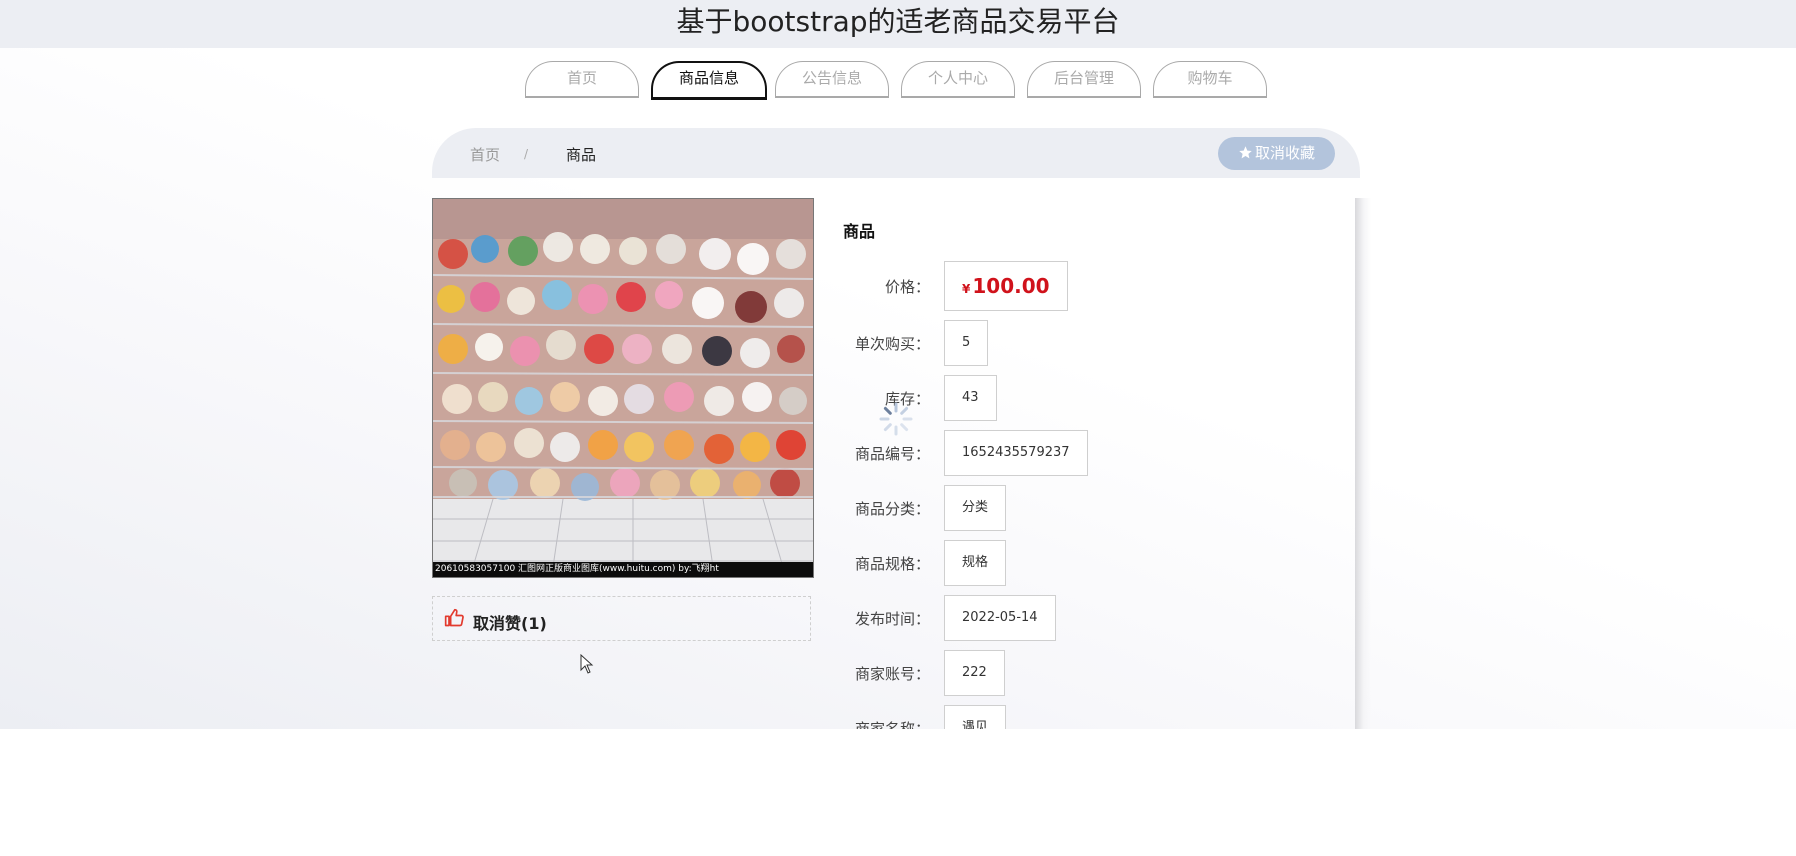 The image size is (1796, 856). I want to click on plush-shelf-illustration, so click(623, 388).